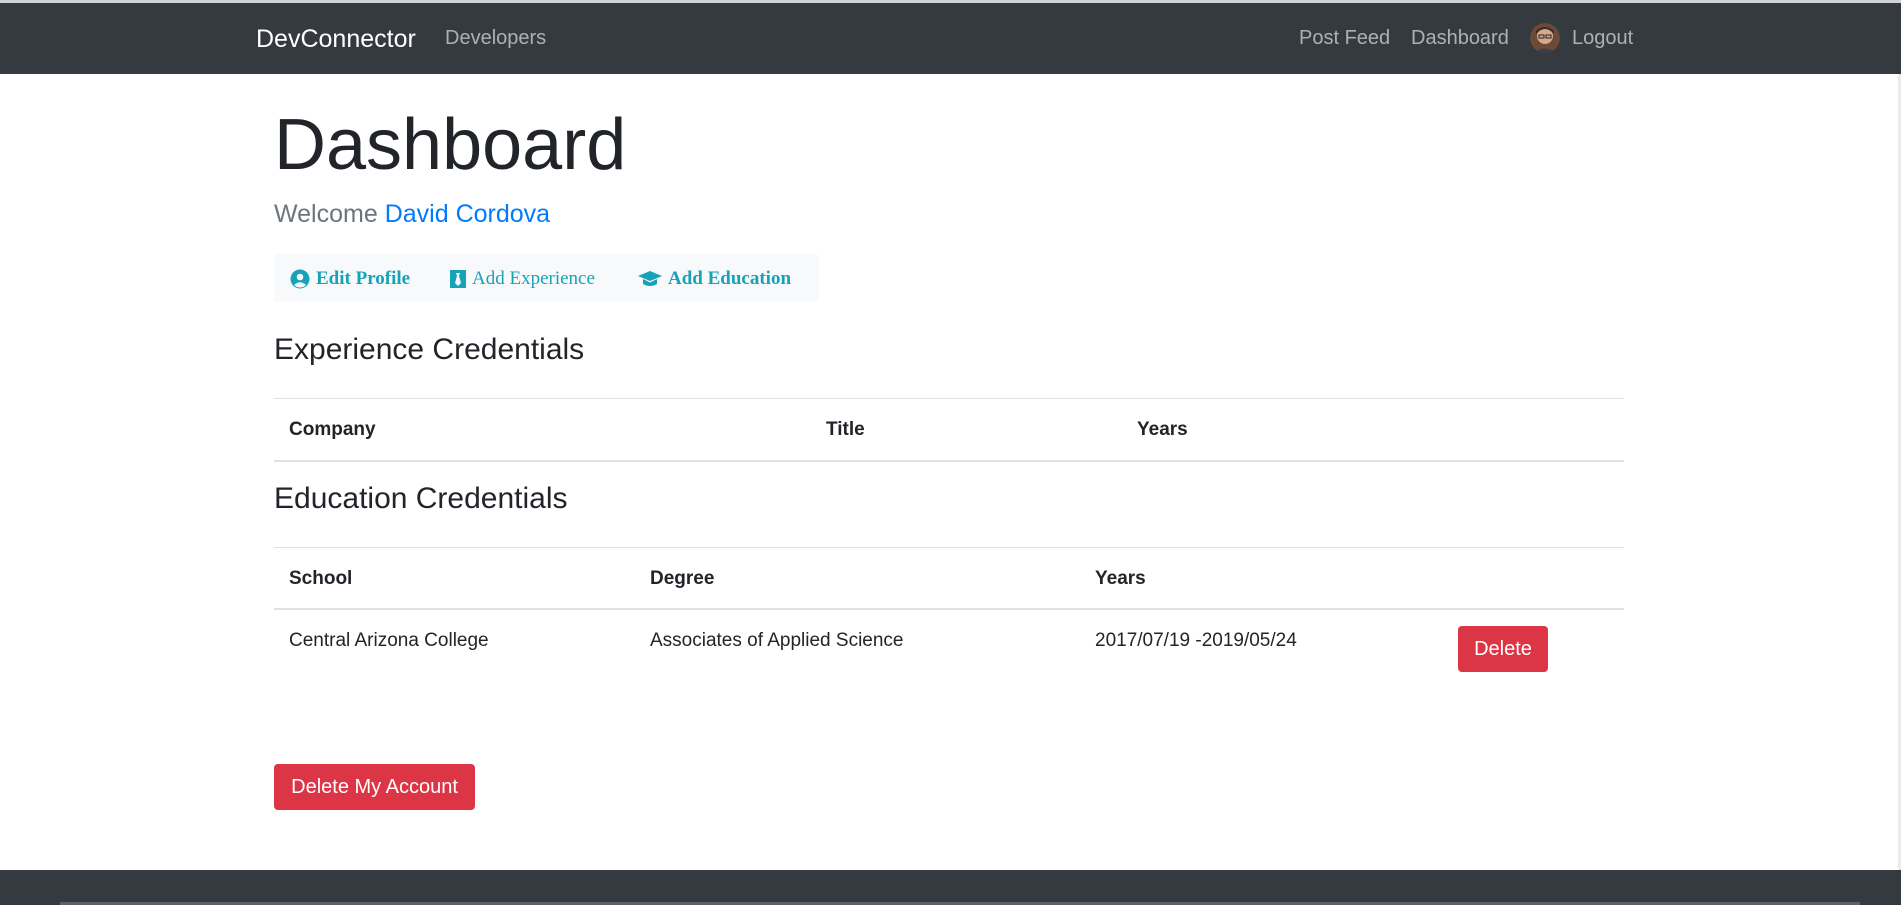 The image size is (1901, 905). What do you see at coordinates (336, 39) in the screenshot?
I see `brand-link: DevConnector` at bounding box center [336, 39].